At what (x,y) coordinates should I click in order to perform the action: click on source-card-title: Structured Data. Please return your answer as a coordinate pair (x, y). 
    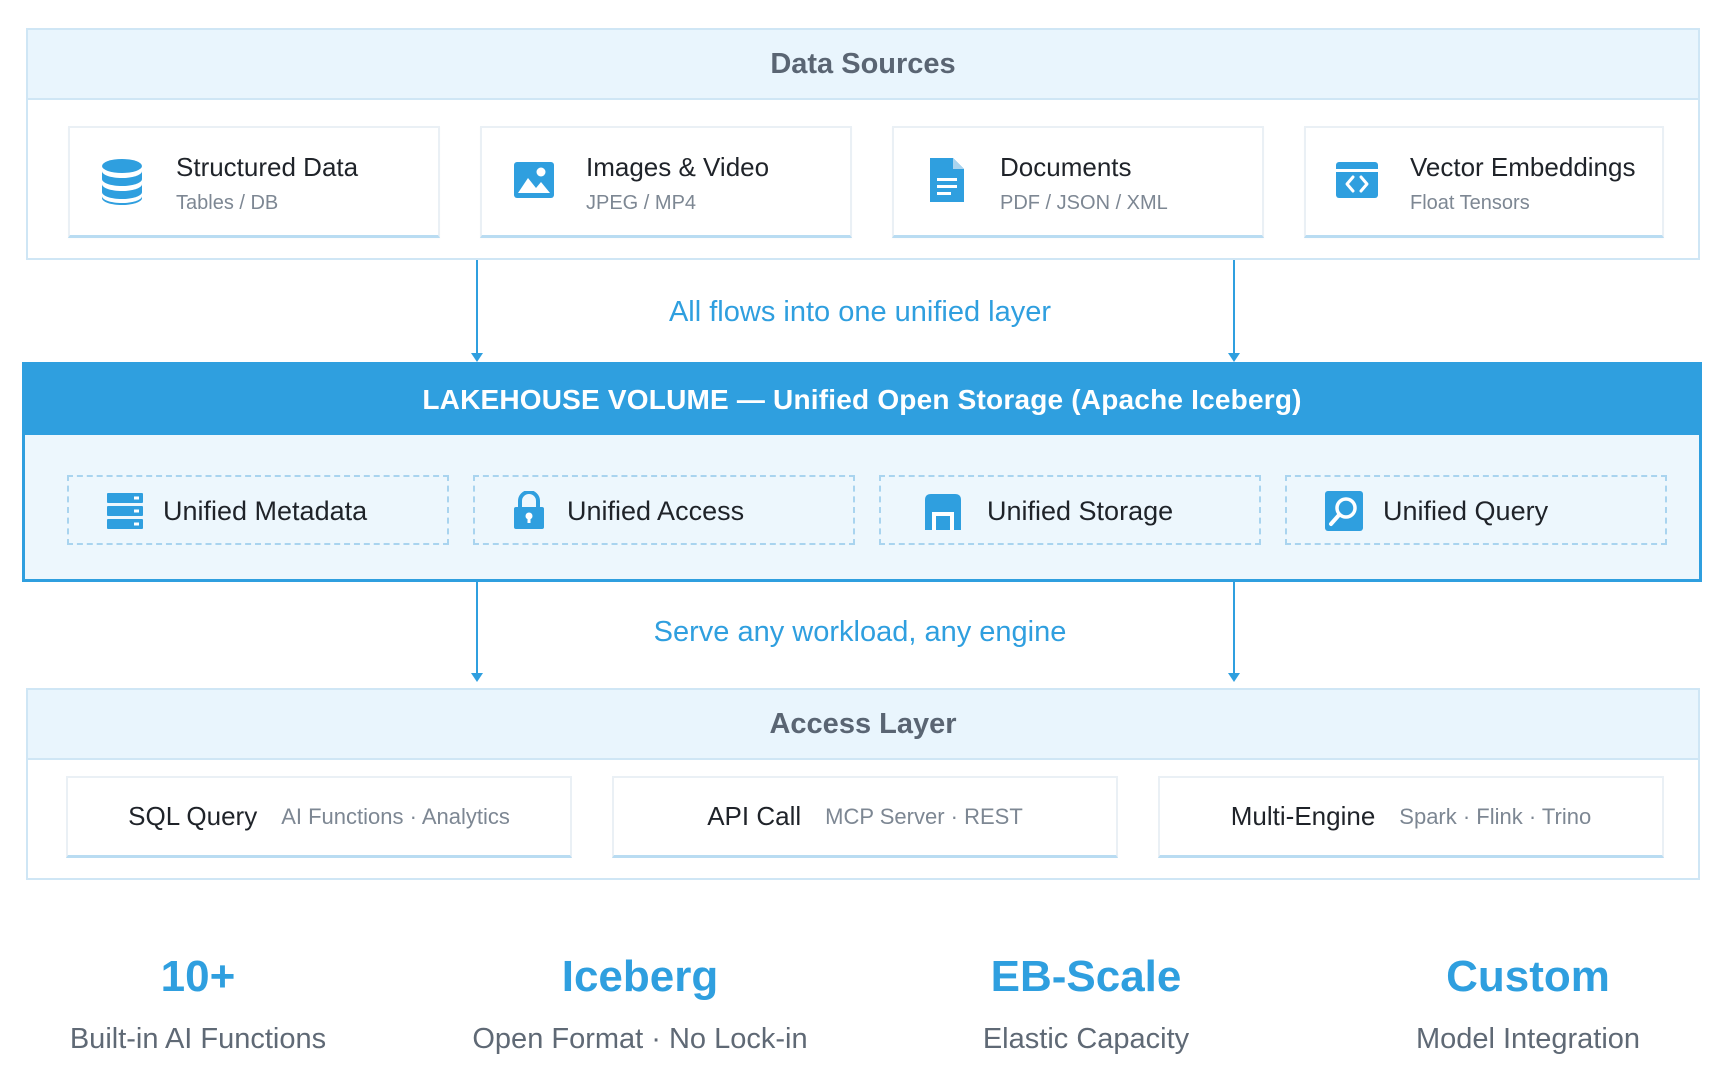
    Looking at the image, I should click on (267, 167).